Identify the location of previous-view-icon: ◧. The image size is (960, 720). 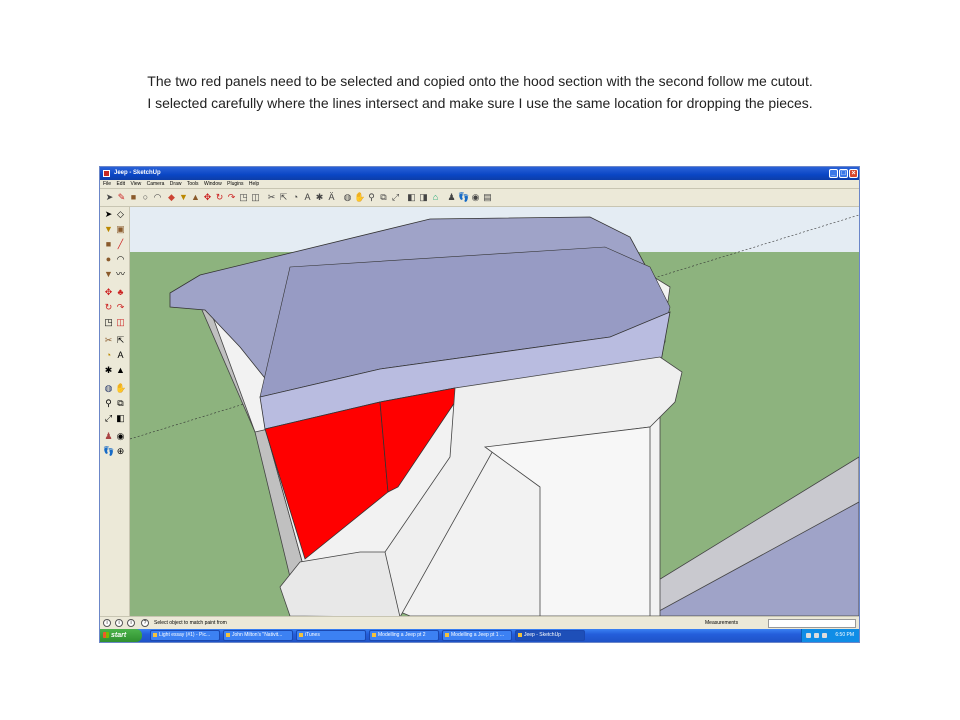
(411, 197).